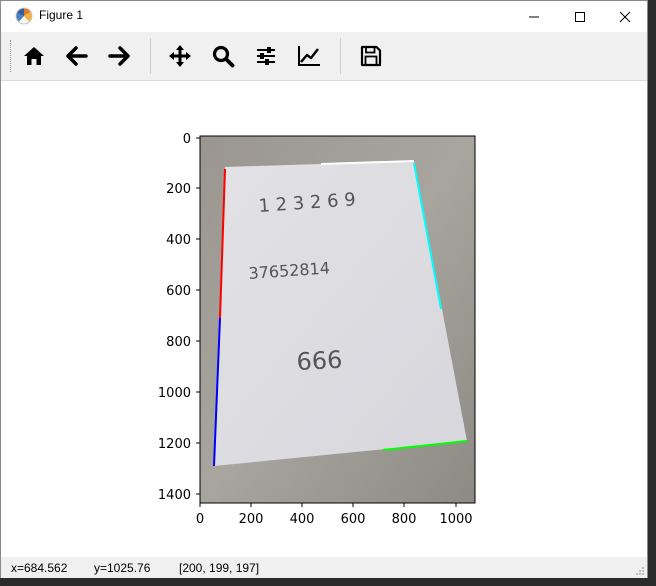  Describe the element at coordinates (39, 568) in the screenshot. I see `cursor-x-readout: x=684.562` at that location.